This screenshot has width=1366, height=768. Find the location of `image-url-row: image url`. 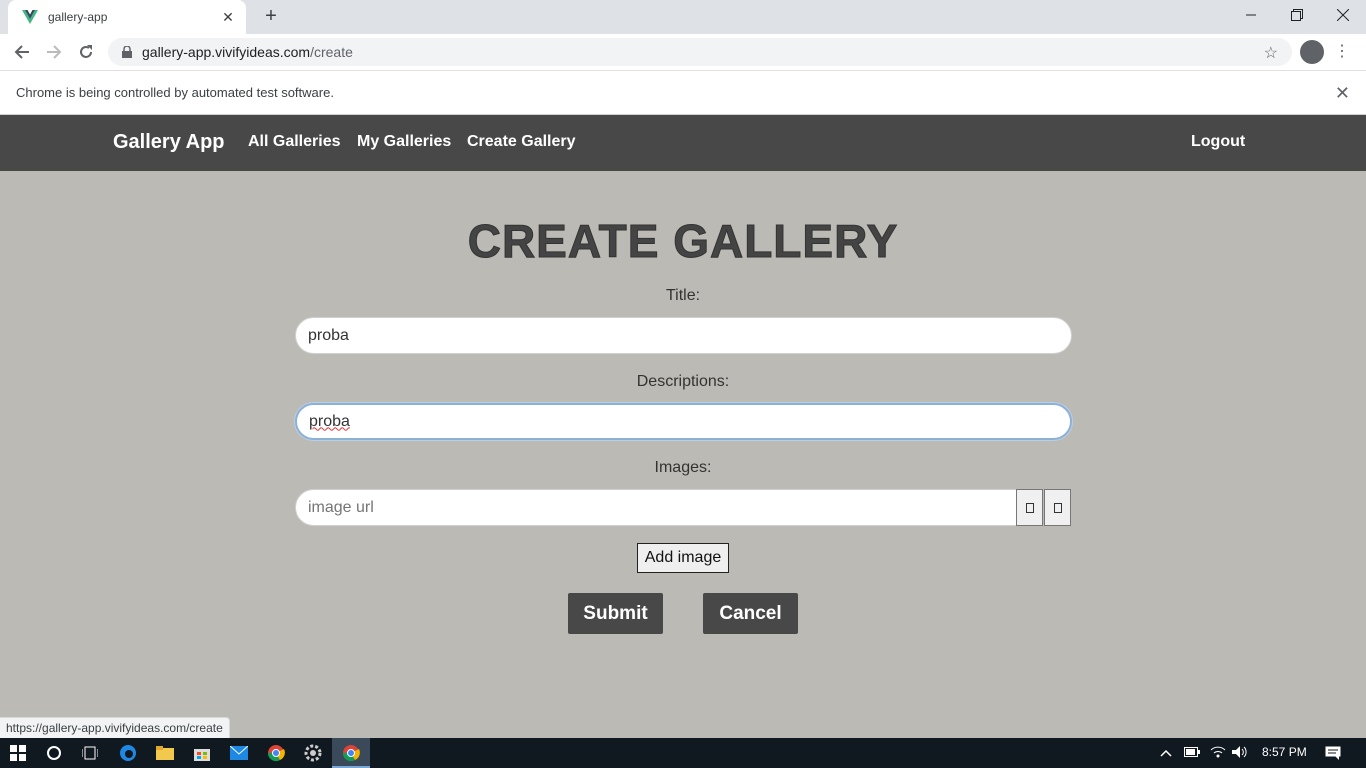

image-url-row: image url is located at coordinates (683, 507).